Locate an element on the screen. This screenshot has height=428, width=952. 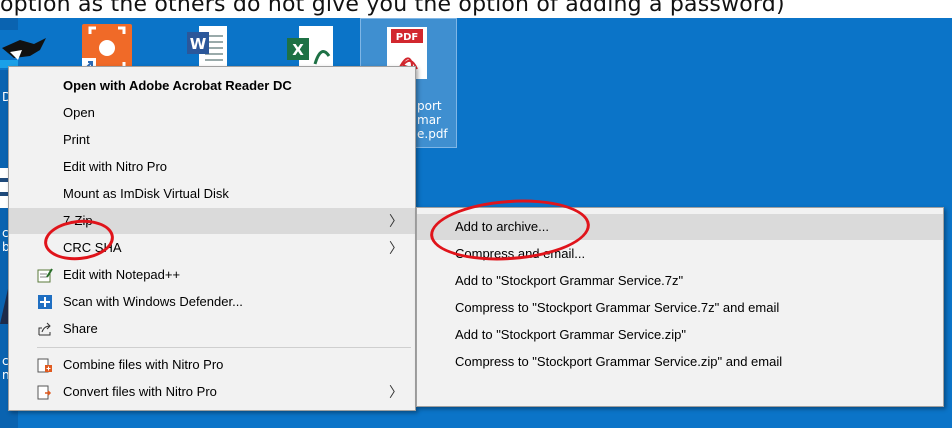
submenu-item-add-7z: Add to "Stockport Grammar Service.7z" is located at coordinates (680, 281).